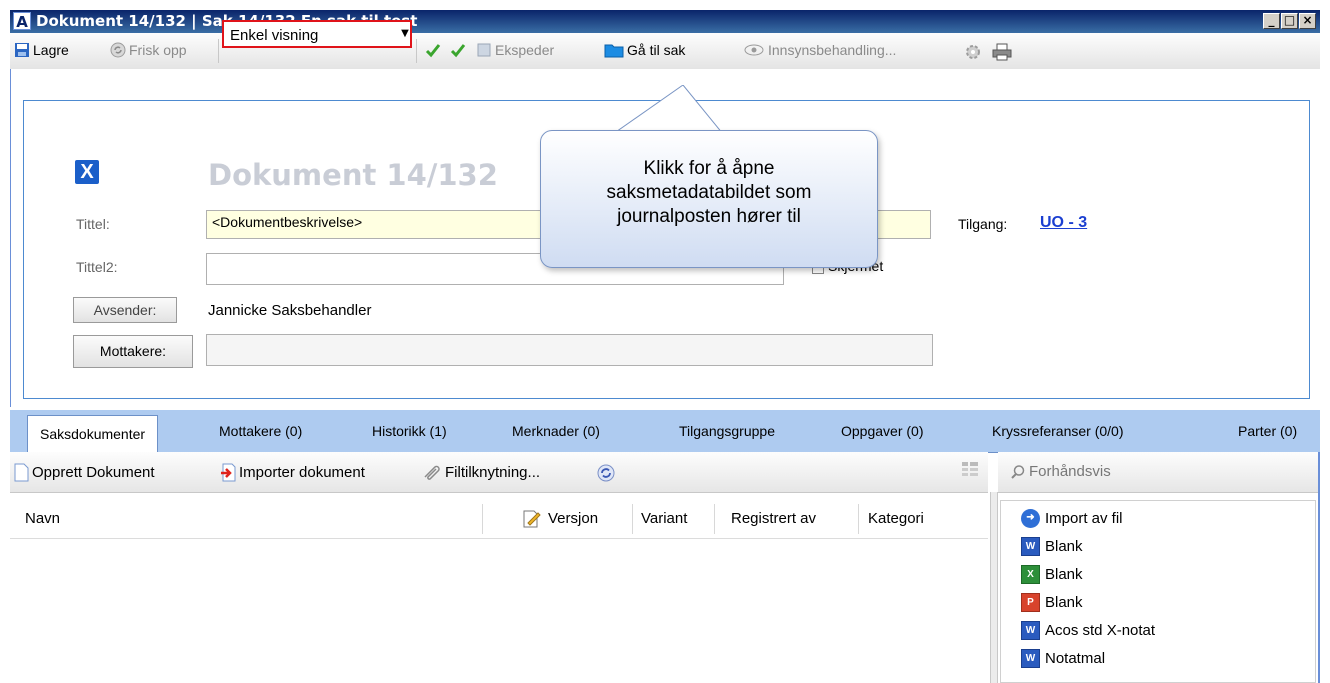 The height and width of the screenshot is (683, 1330). What do you see at coordinates (727, 431) in the screenshot?
I see `tab-access-group: Tilgangsgruppe` at bounding box center [727, 431].